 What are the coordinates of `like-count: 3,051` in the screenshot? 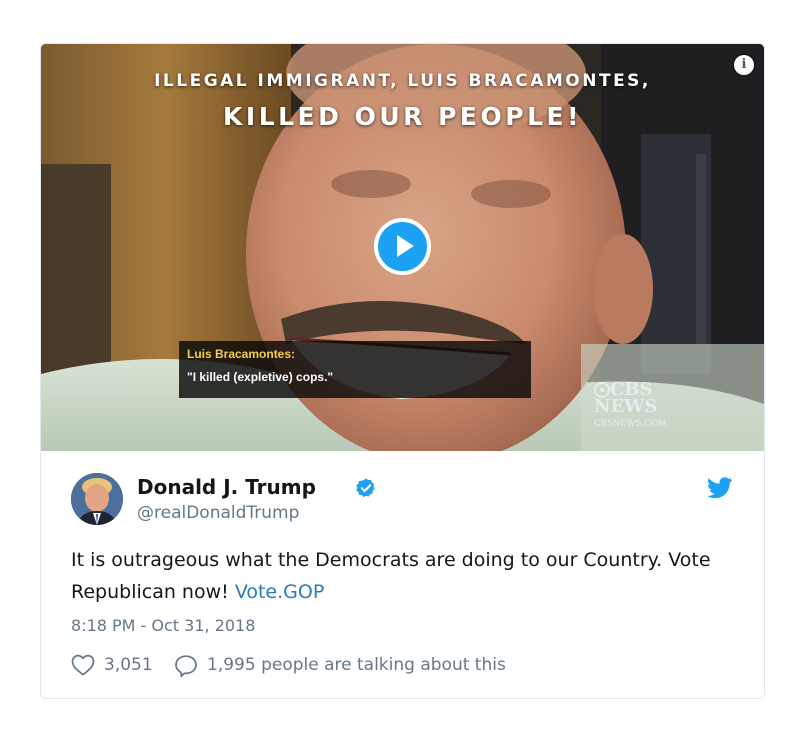 It's located at (128, 665).